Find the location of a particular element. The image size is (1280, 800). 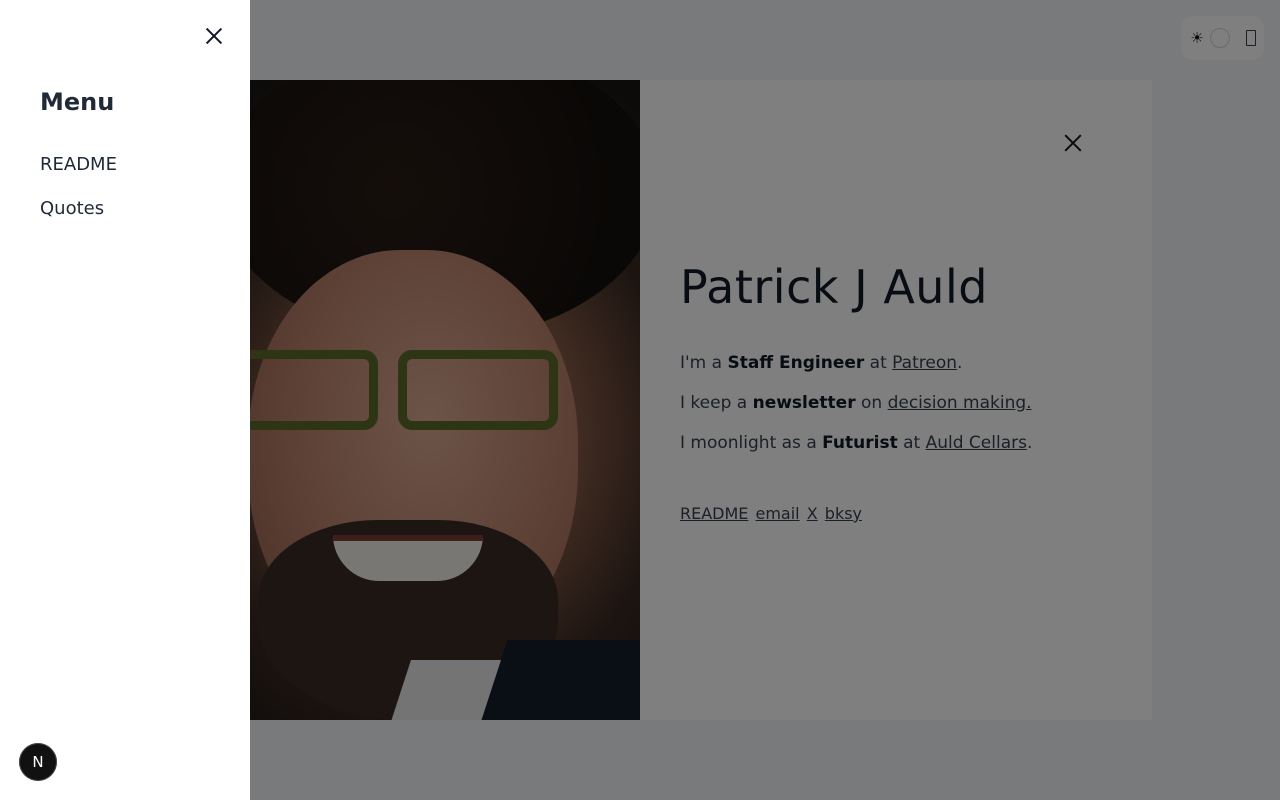

menu-title: Menu is located at coordinates (77, 102).